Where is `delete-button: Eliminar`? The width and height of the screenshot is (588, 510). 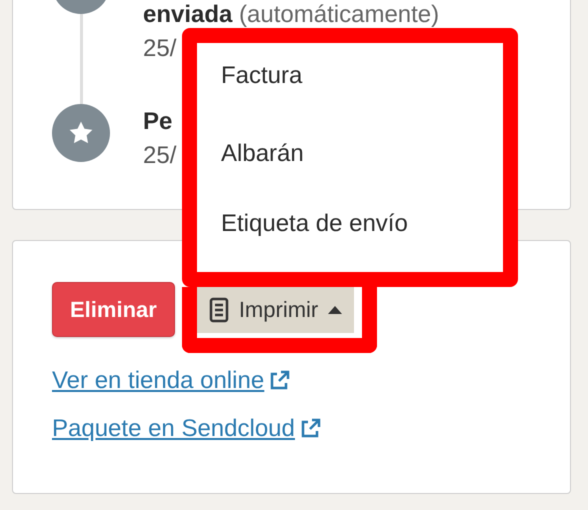
delete-button: Eliminar is located at coordinates (113, 309).